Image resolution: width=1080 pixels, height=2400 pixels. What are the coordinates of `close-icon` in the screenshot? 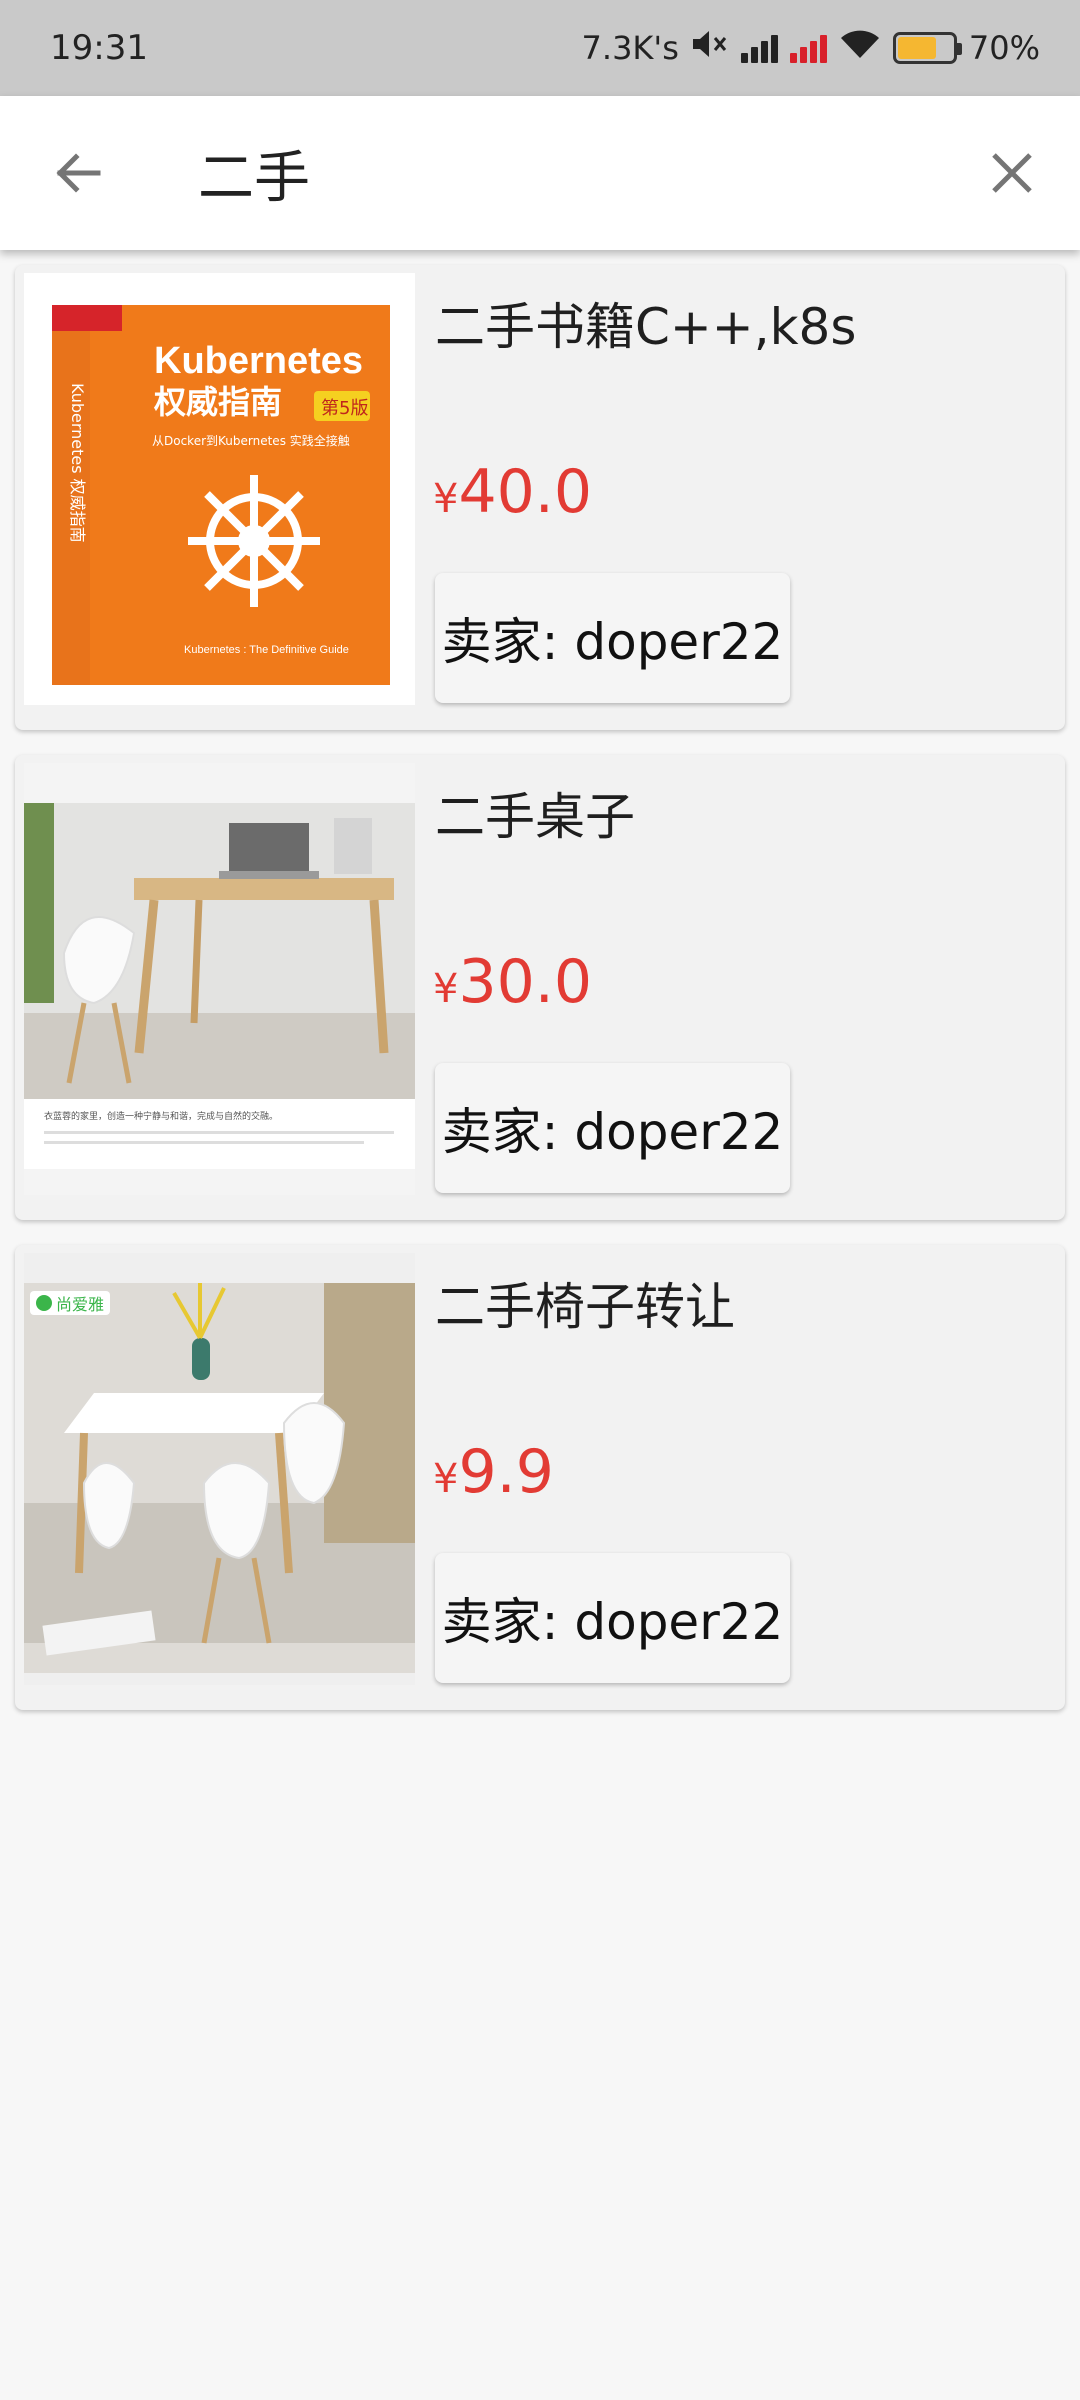 It's located at (1012, 173).